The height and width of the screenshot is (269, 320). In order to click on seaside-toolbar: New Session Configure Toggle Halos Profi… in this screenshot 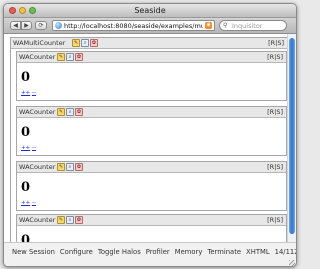, I will do `click(150, 254)`.